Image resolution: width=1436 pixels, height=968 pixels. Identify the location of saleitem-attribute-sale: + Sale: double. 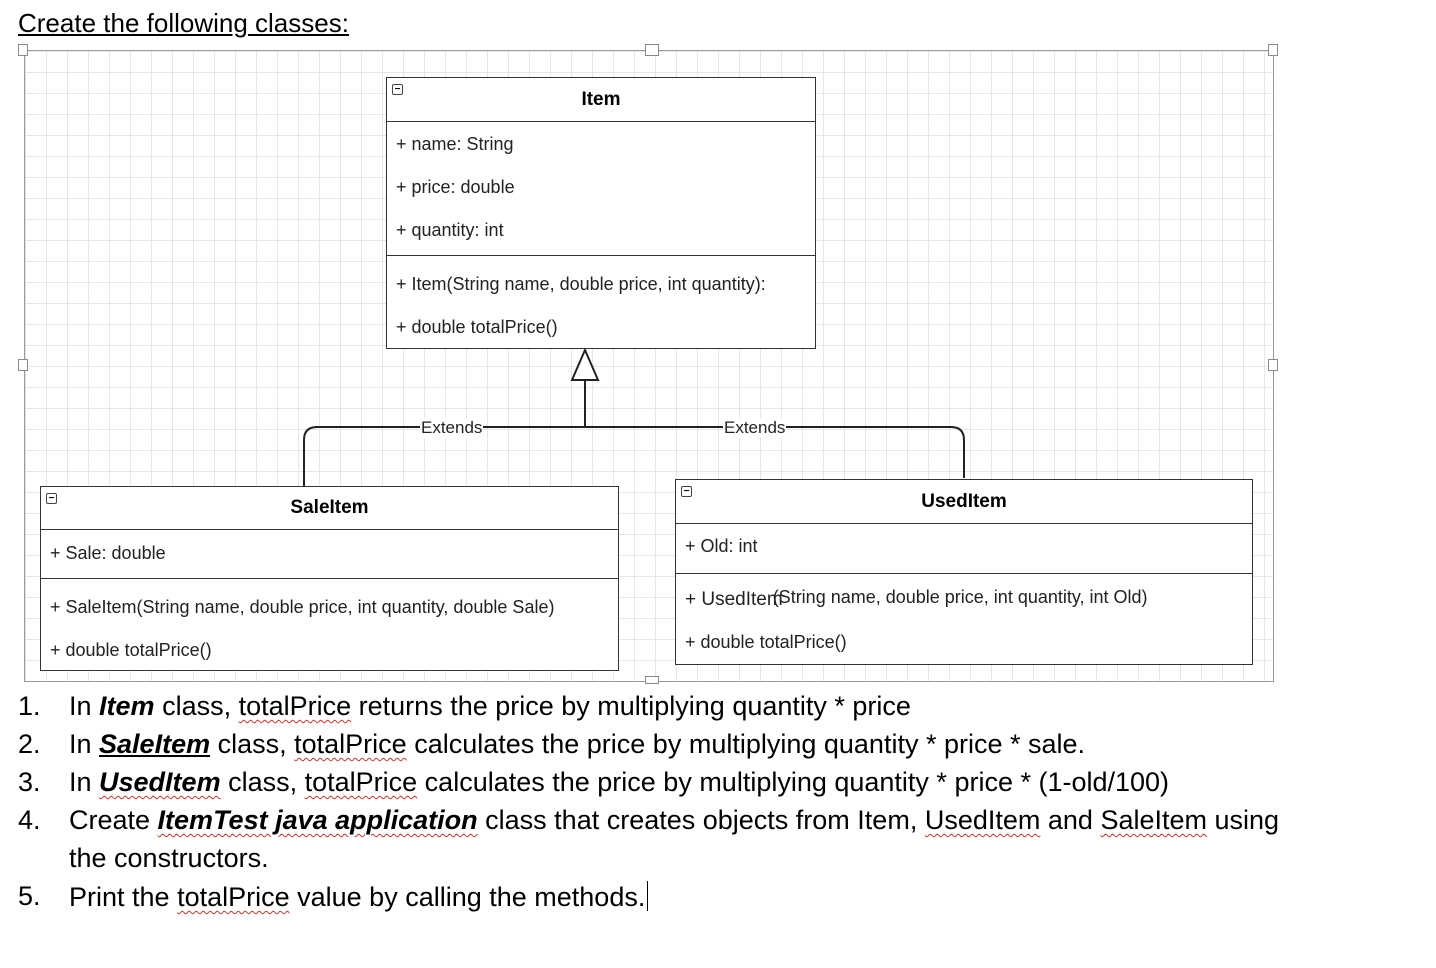
(329, 553).